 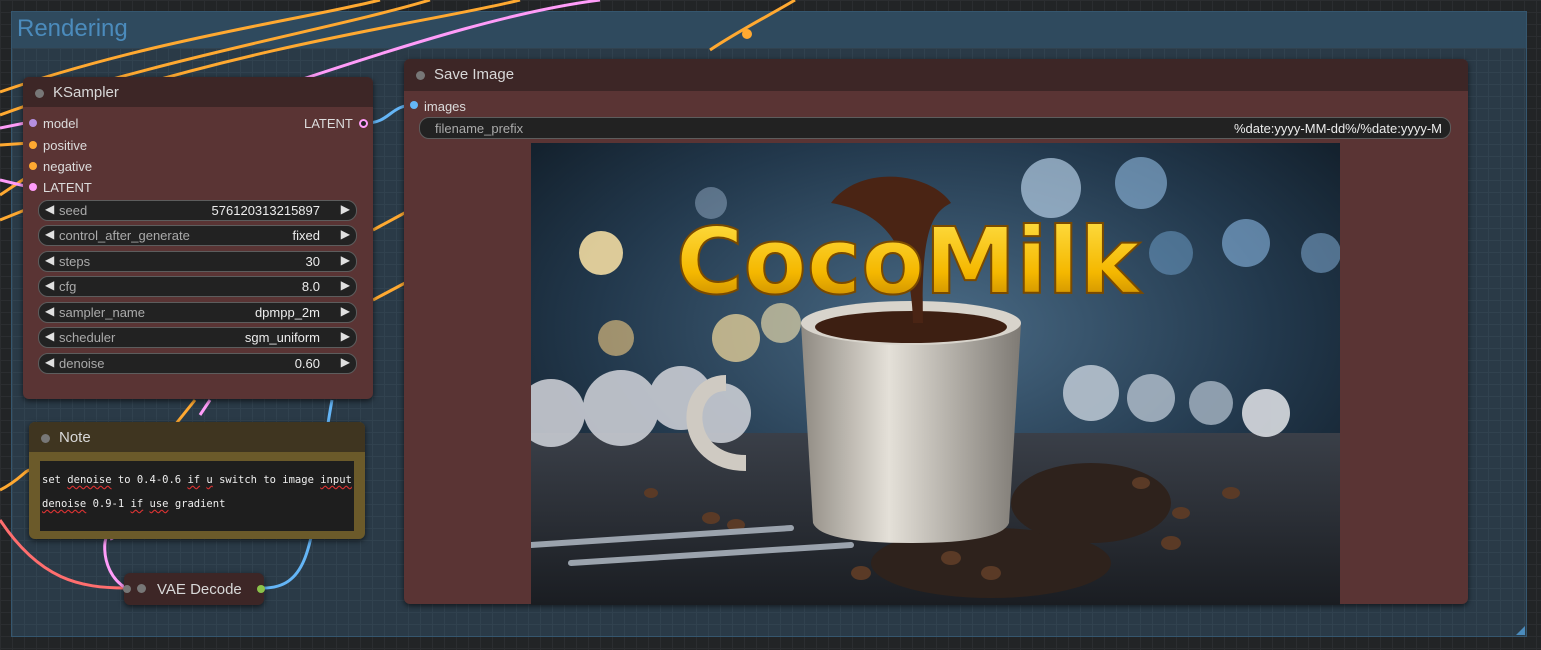 What do you see at coordinates (75, 261) in the screenshot?
I see `widget-label: steps` at bounding box center [75, 261].